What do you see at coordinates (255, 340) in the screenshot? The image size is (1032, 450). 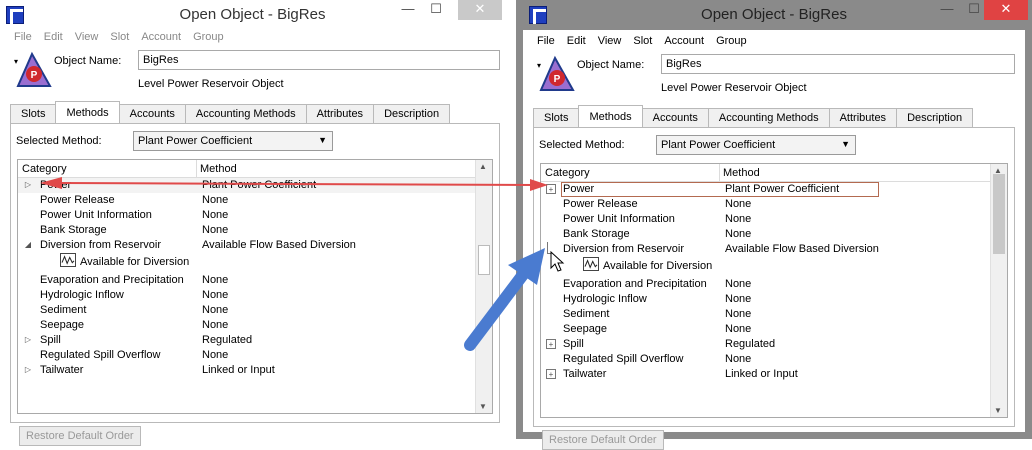 I see `table-row: ▷ Spill Regulated` at bounding box center [255, 340].